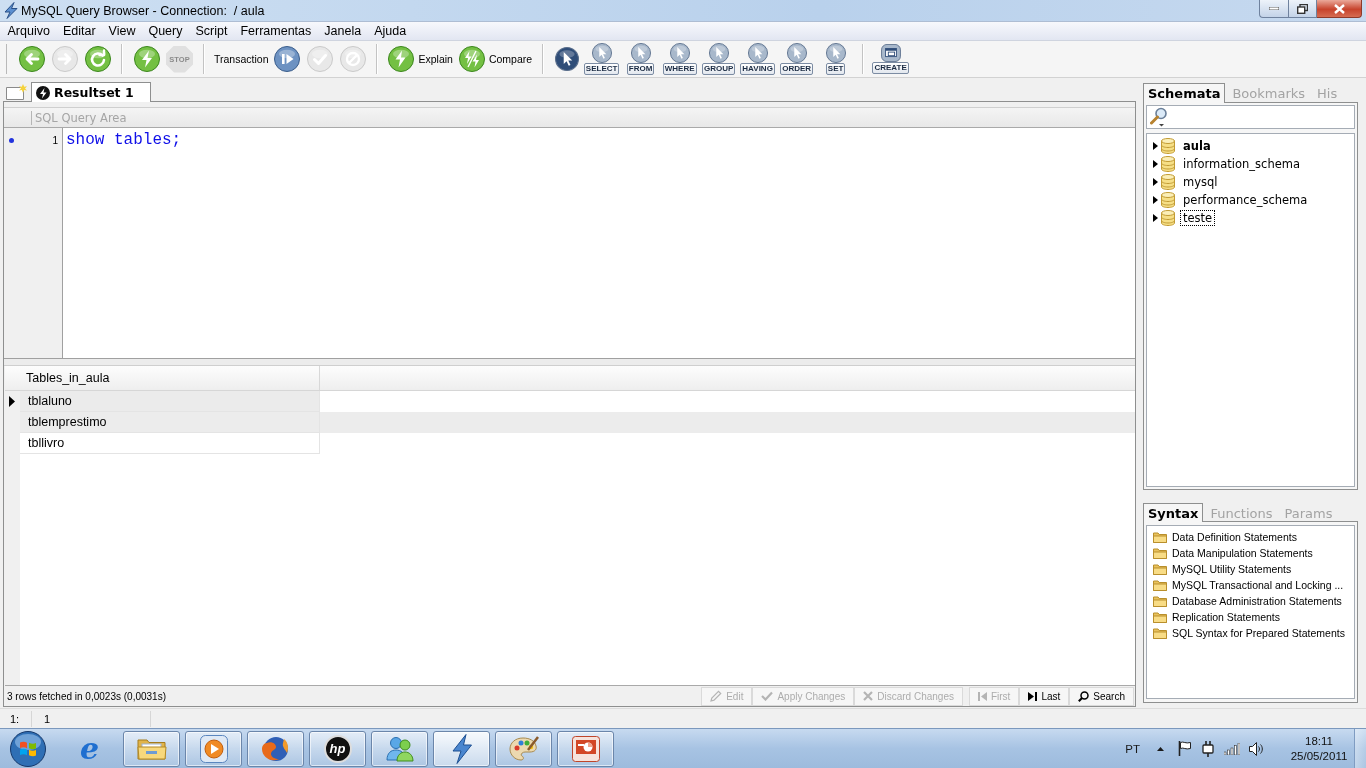  Describe the element at coordinates (1274, 8) in the screenshot. I see `minimize-icon` at that location.